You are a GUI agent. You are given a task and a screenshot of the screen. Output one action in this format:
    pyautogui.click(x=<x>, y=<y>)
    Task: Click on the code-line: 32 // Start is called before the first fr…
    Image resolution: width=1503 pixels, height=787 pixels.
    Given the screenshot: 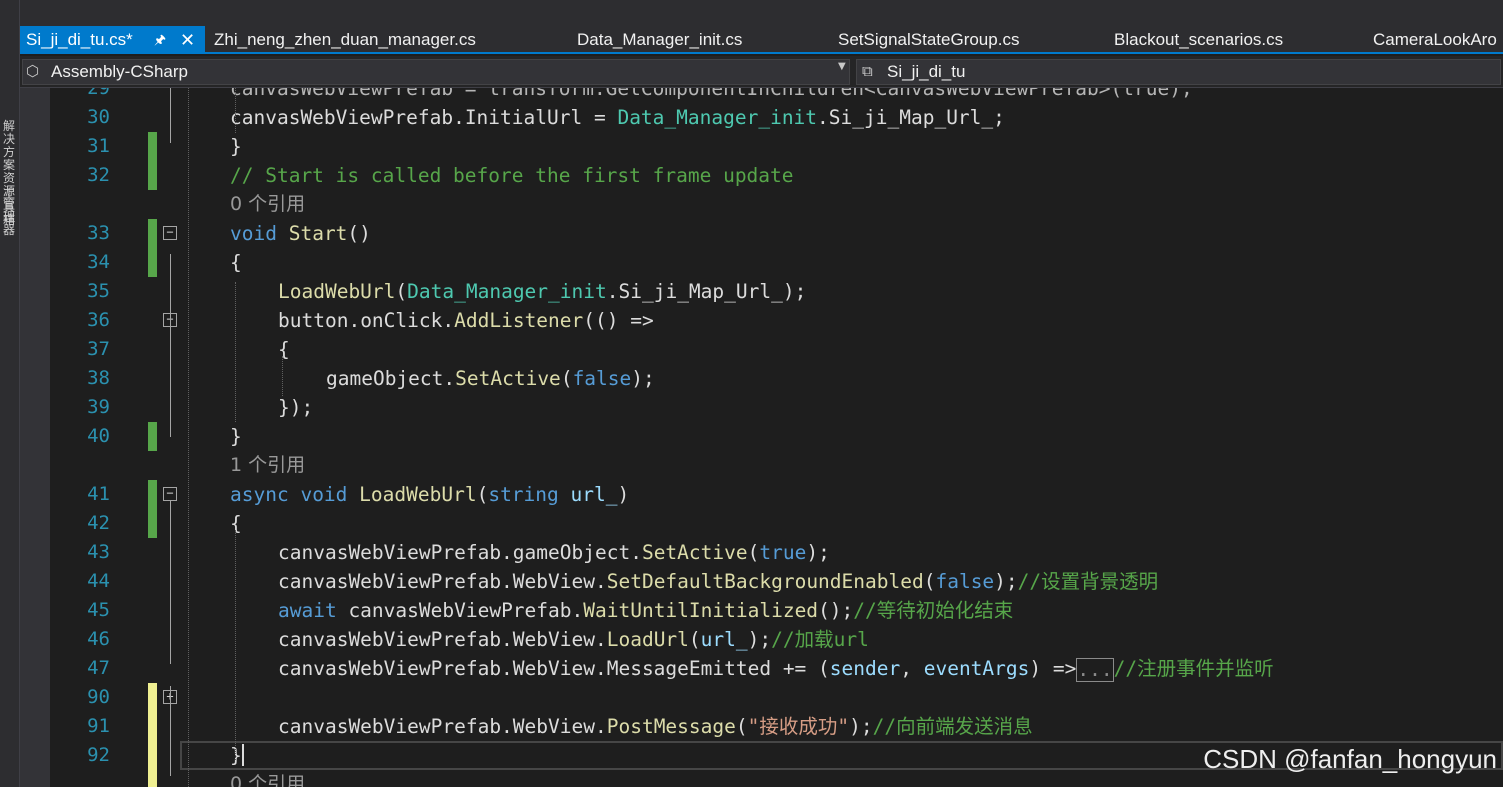 What is the action you would take?
    pyautogui.click(x=761, y=175)
    